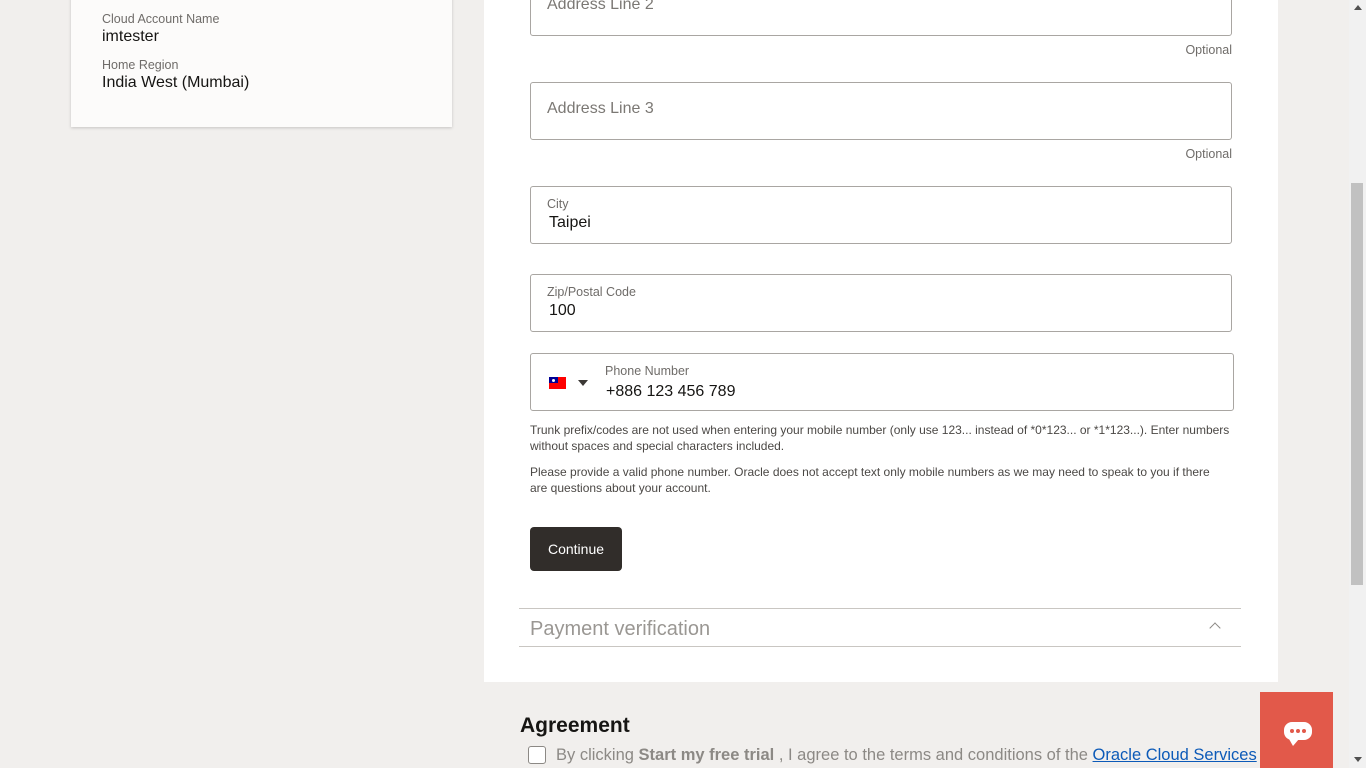  I want to click on continue-button: Continue, so click(576, 549).